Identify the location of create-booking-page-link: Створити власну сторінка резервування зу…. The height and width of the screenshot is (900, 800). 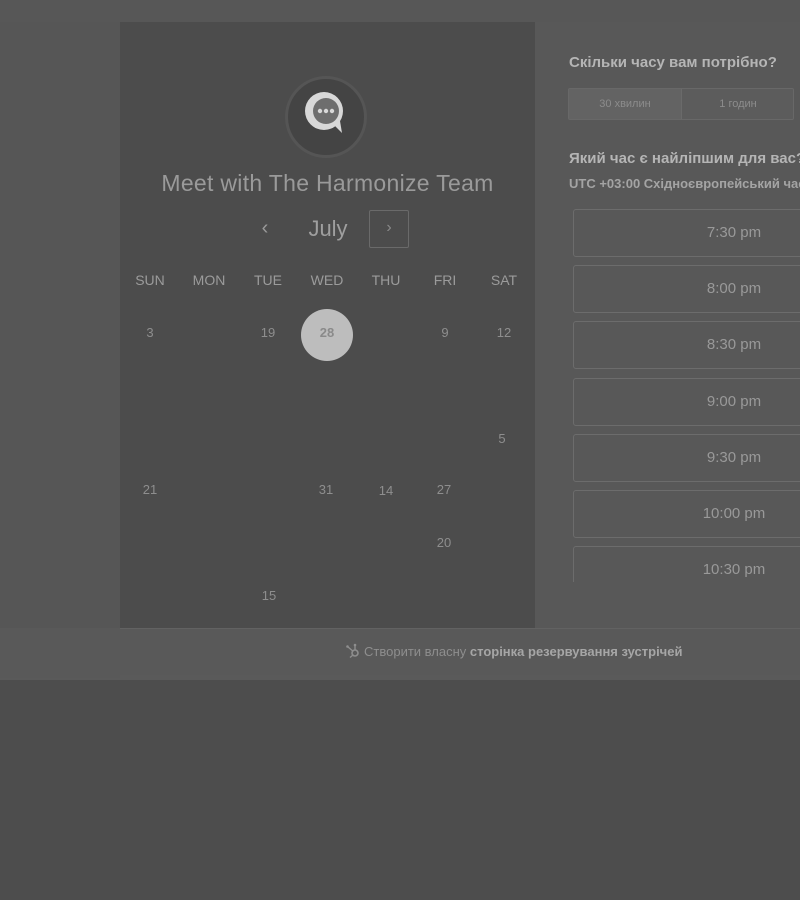
(513, 651).